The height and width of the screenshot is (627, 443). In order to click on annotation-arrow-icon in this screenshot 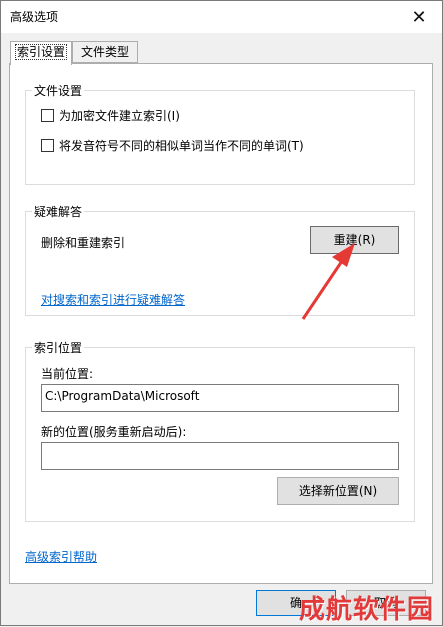, I will do `click(328, 281)`.